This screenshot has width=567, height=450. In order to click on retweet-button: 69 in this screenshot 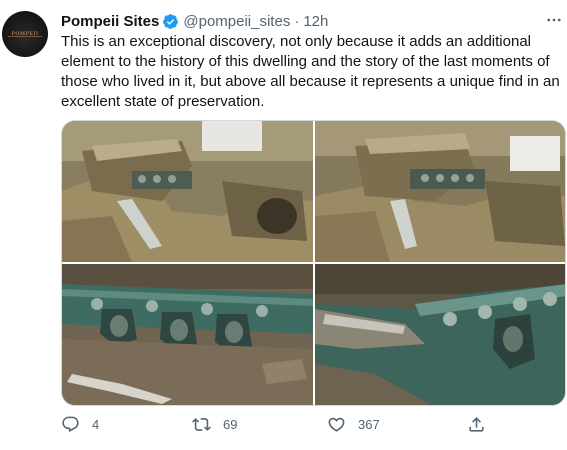, I will do `click(214, 424)`.